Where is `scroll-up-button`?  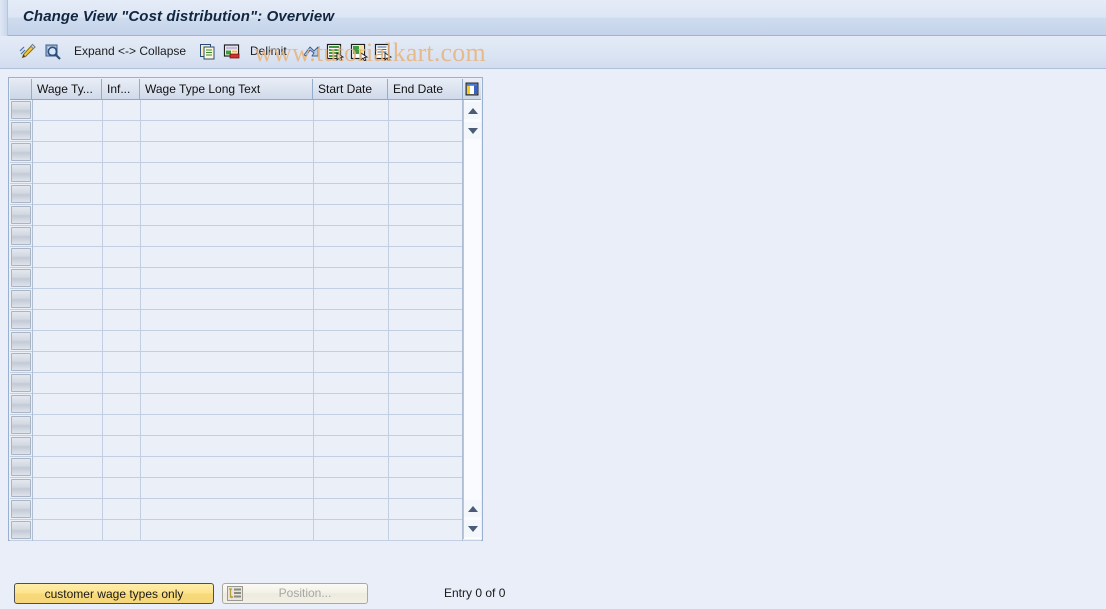 scroll-up-button is located at coordinates (472, 110).